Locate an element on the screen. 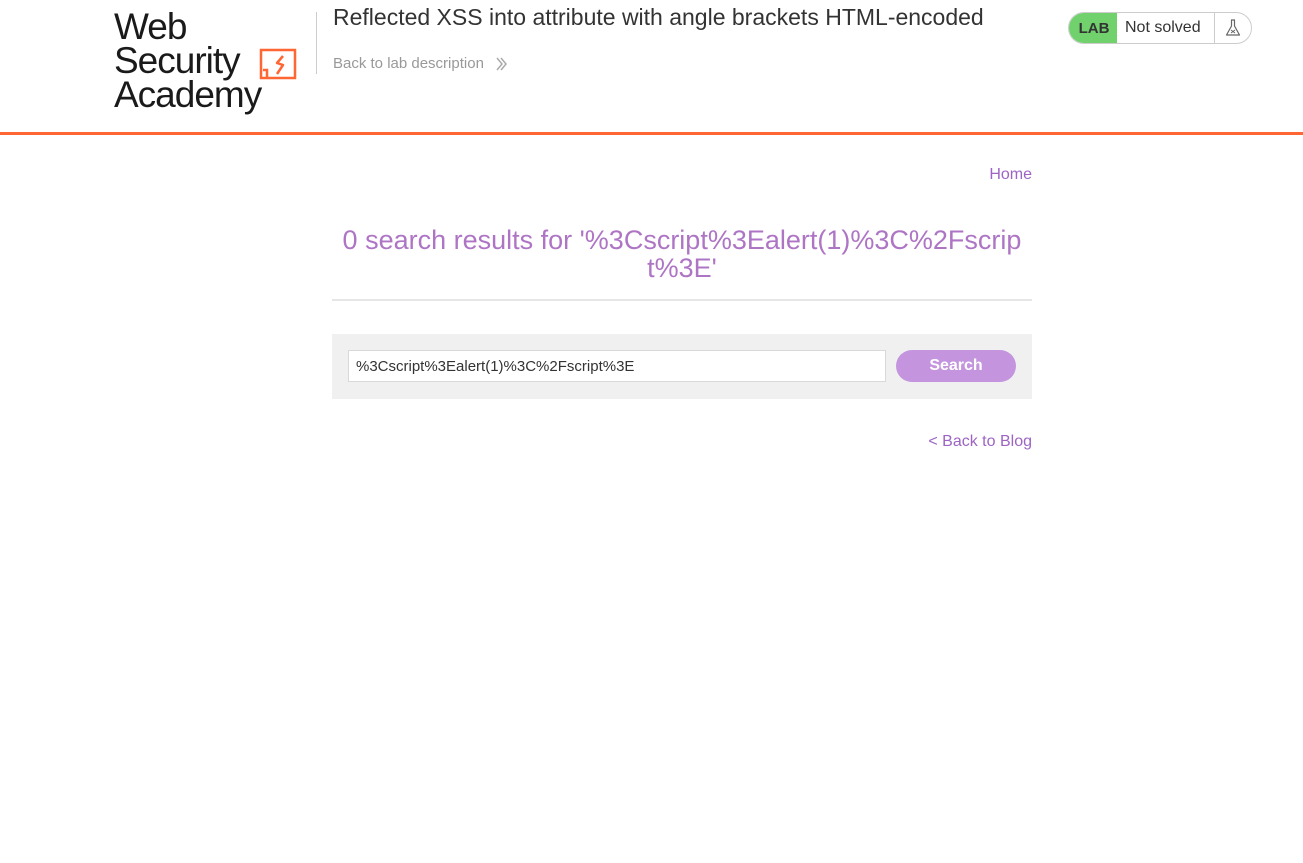 Image resolution: width=1303 pixels, height=863 pixels. back-to-lab-description-link: Back to lab description is located at coordinates (420, 63).